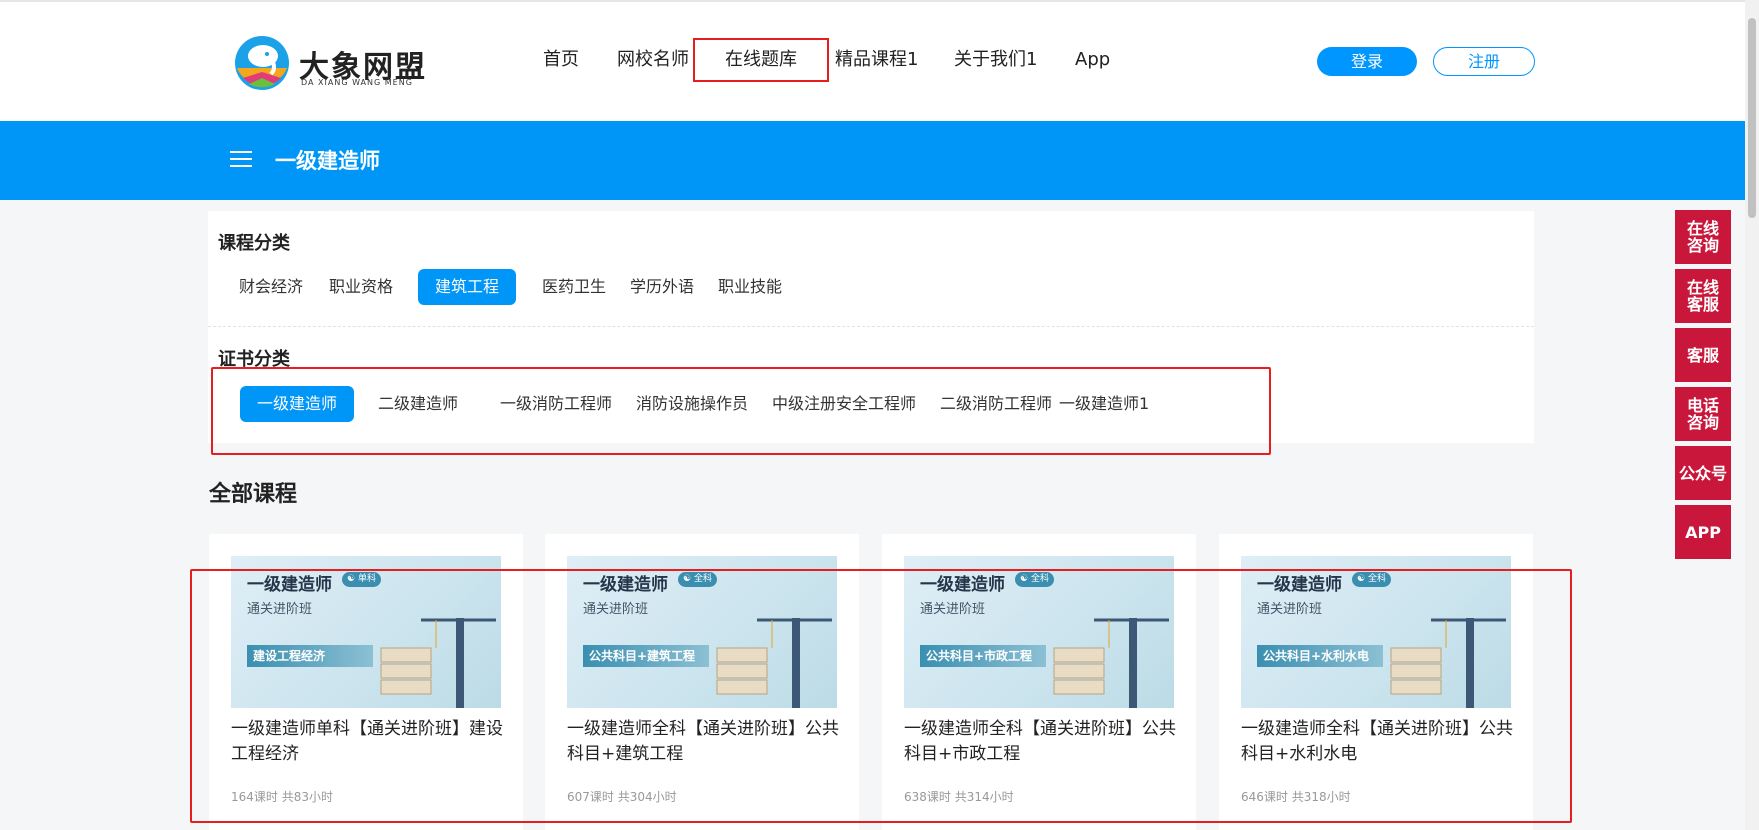  Describe the element at coordinates (761, 60) in the screenshot. I see `nav-item-question-bank: 在线题库` at that location.